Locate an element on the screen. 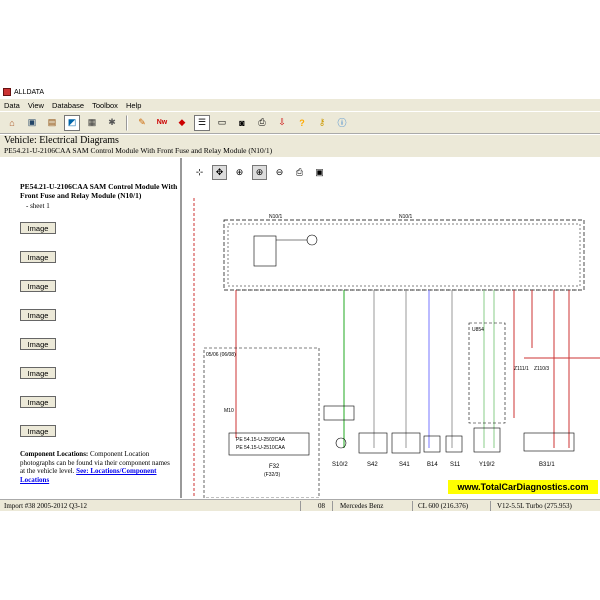 The image size is (600, 600). label-s41: S41 is located at coordinates (404, 465).